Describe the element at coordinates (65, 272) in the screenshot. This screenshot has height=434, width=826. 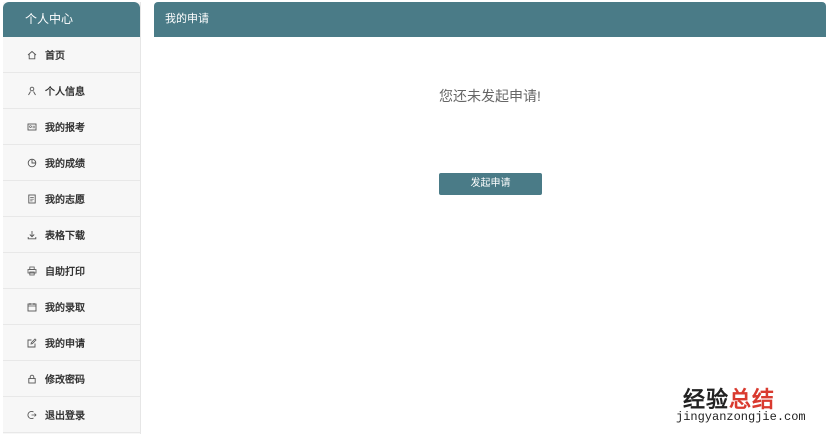
I see `sidebar-item-label: 自助打印` at that location.